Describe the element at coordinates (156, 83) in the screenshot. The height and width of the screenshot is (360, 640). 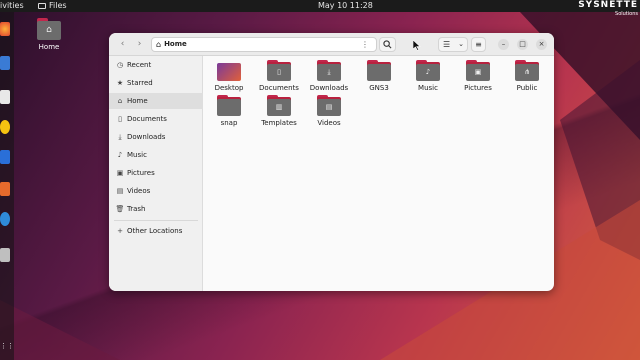
I see `sidebar-item-starred: ★ Starred` at that location.